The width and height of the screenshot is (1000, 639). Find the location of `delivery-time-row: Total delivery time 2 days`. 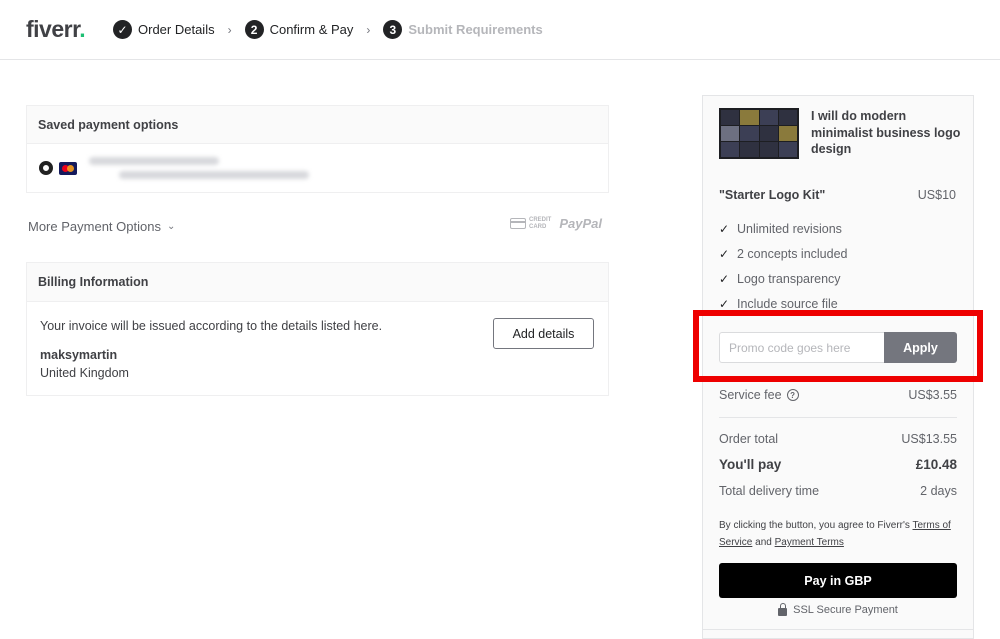

delivery-time-row: Total delivery time 2 days is located at coordinates (838, 491).